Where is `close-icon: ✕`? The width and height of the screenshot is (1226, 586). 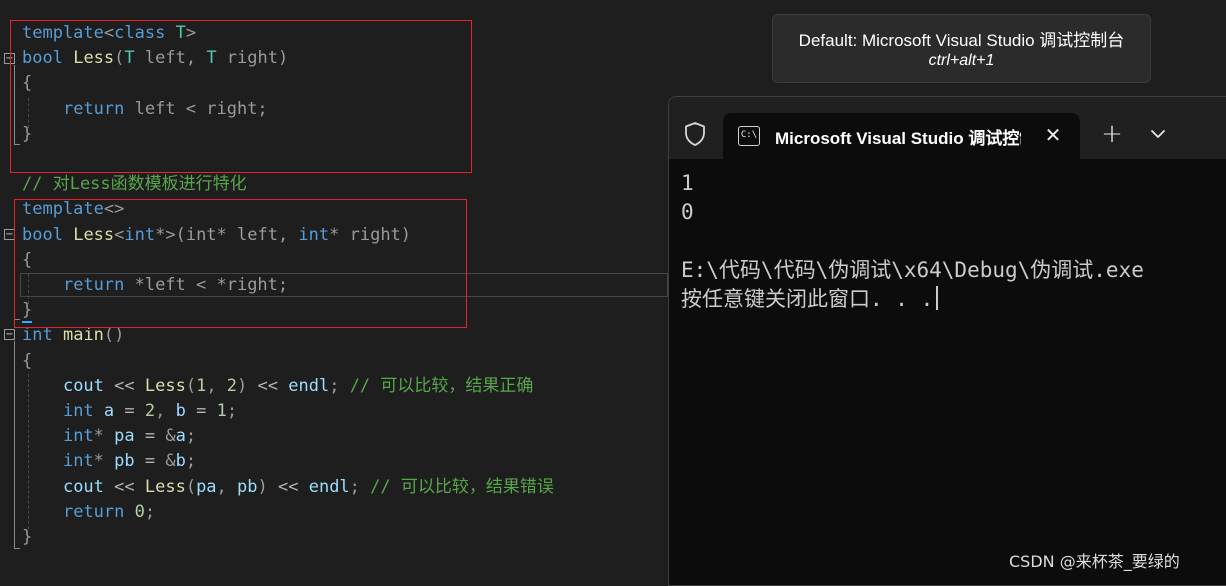
close-icon: ✕ is located at coordinates (1053, 135).